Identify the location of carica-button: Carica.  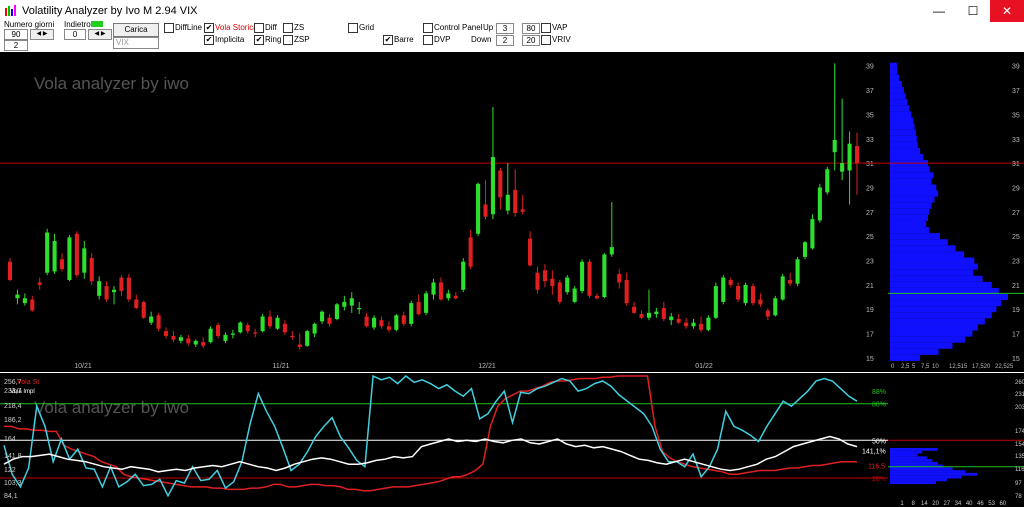
(136, 30).